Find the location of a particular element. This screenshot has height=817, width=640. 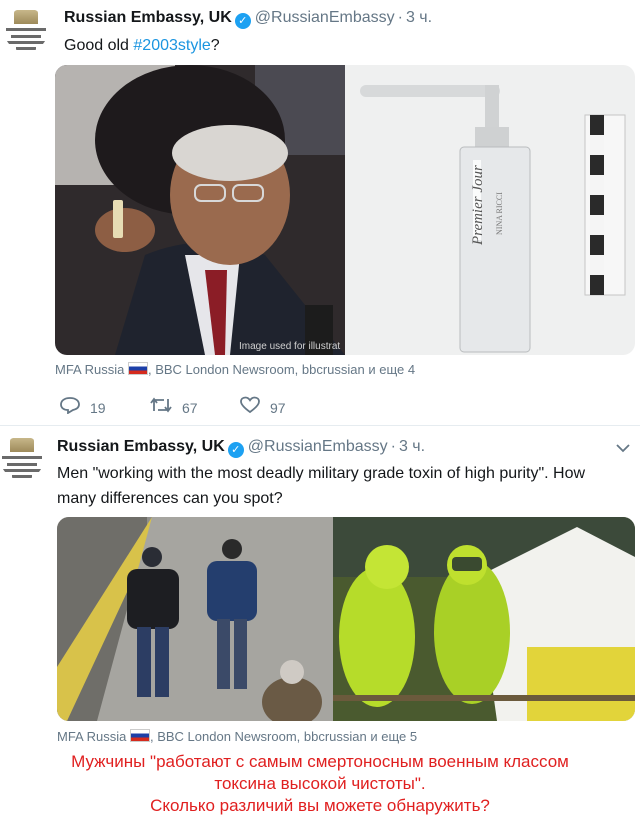

translation-line-2: токсина высокой чистоты". is located at coordinates (320, 783).